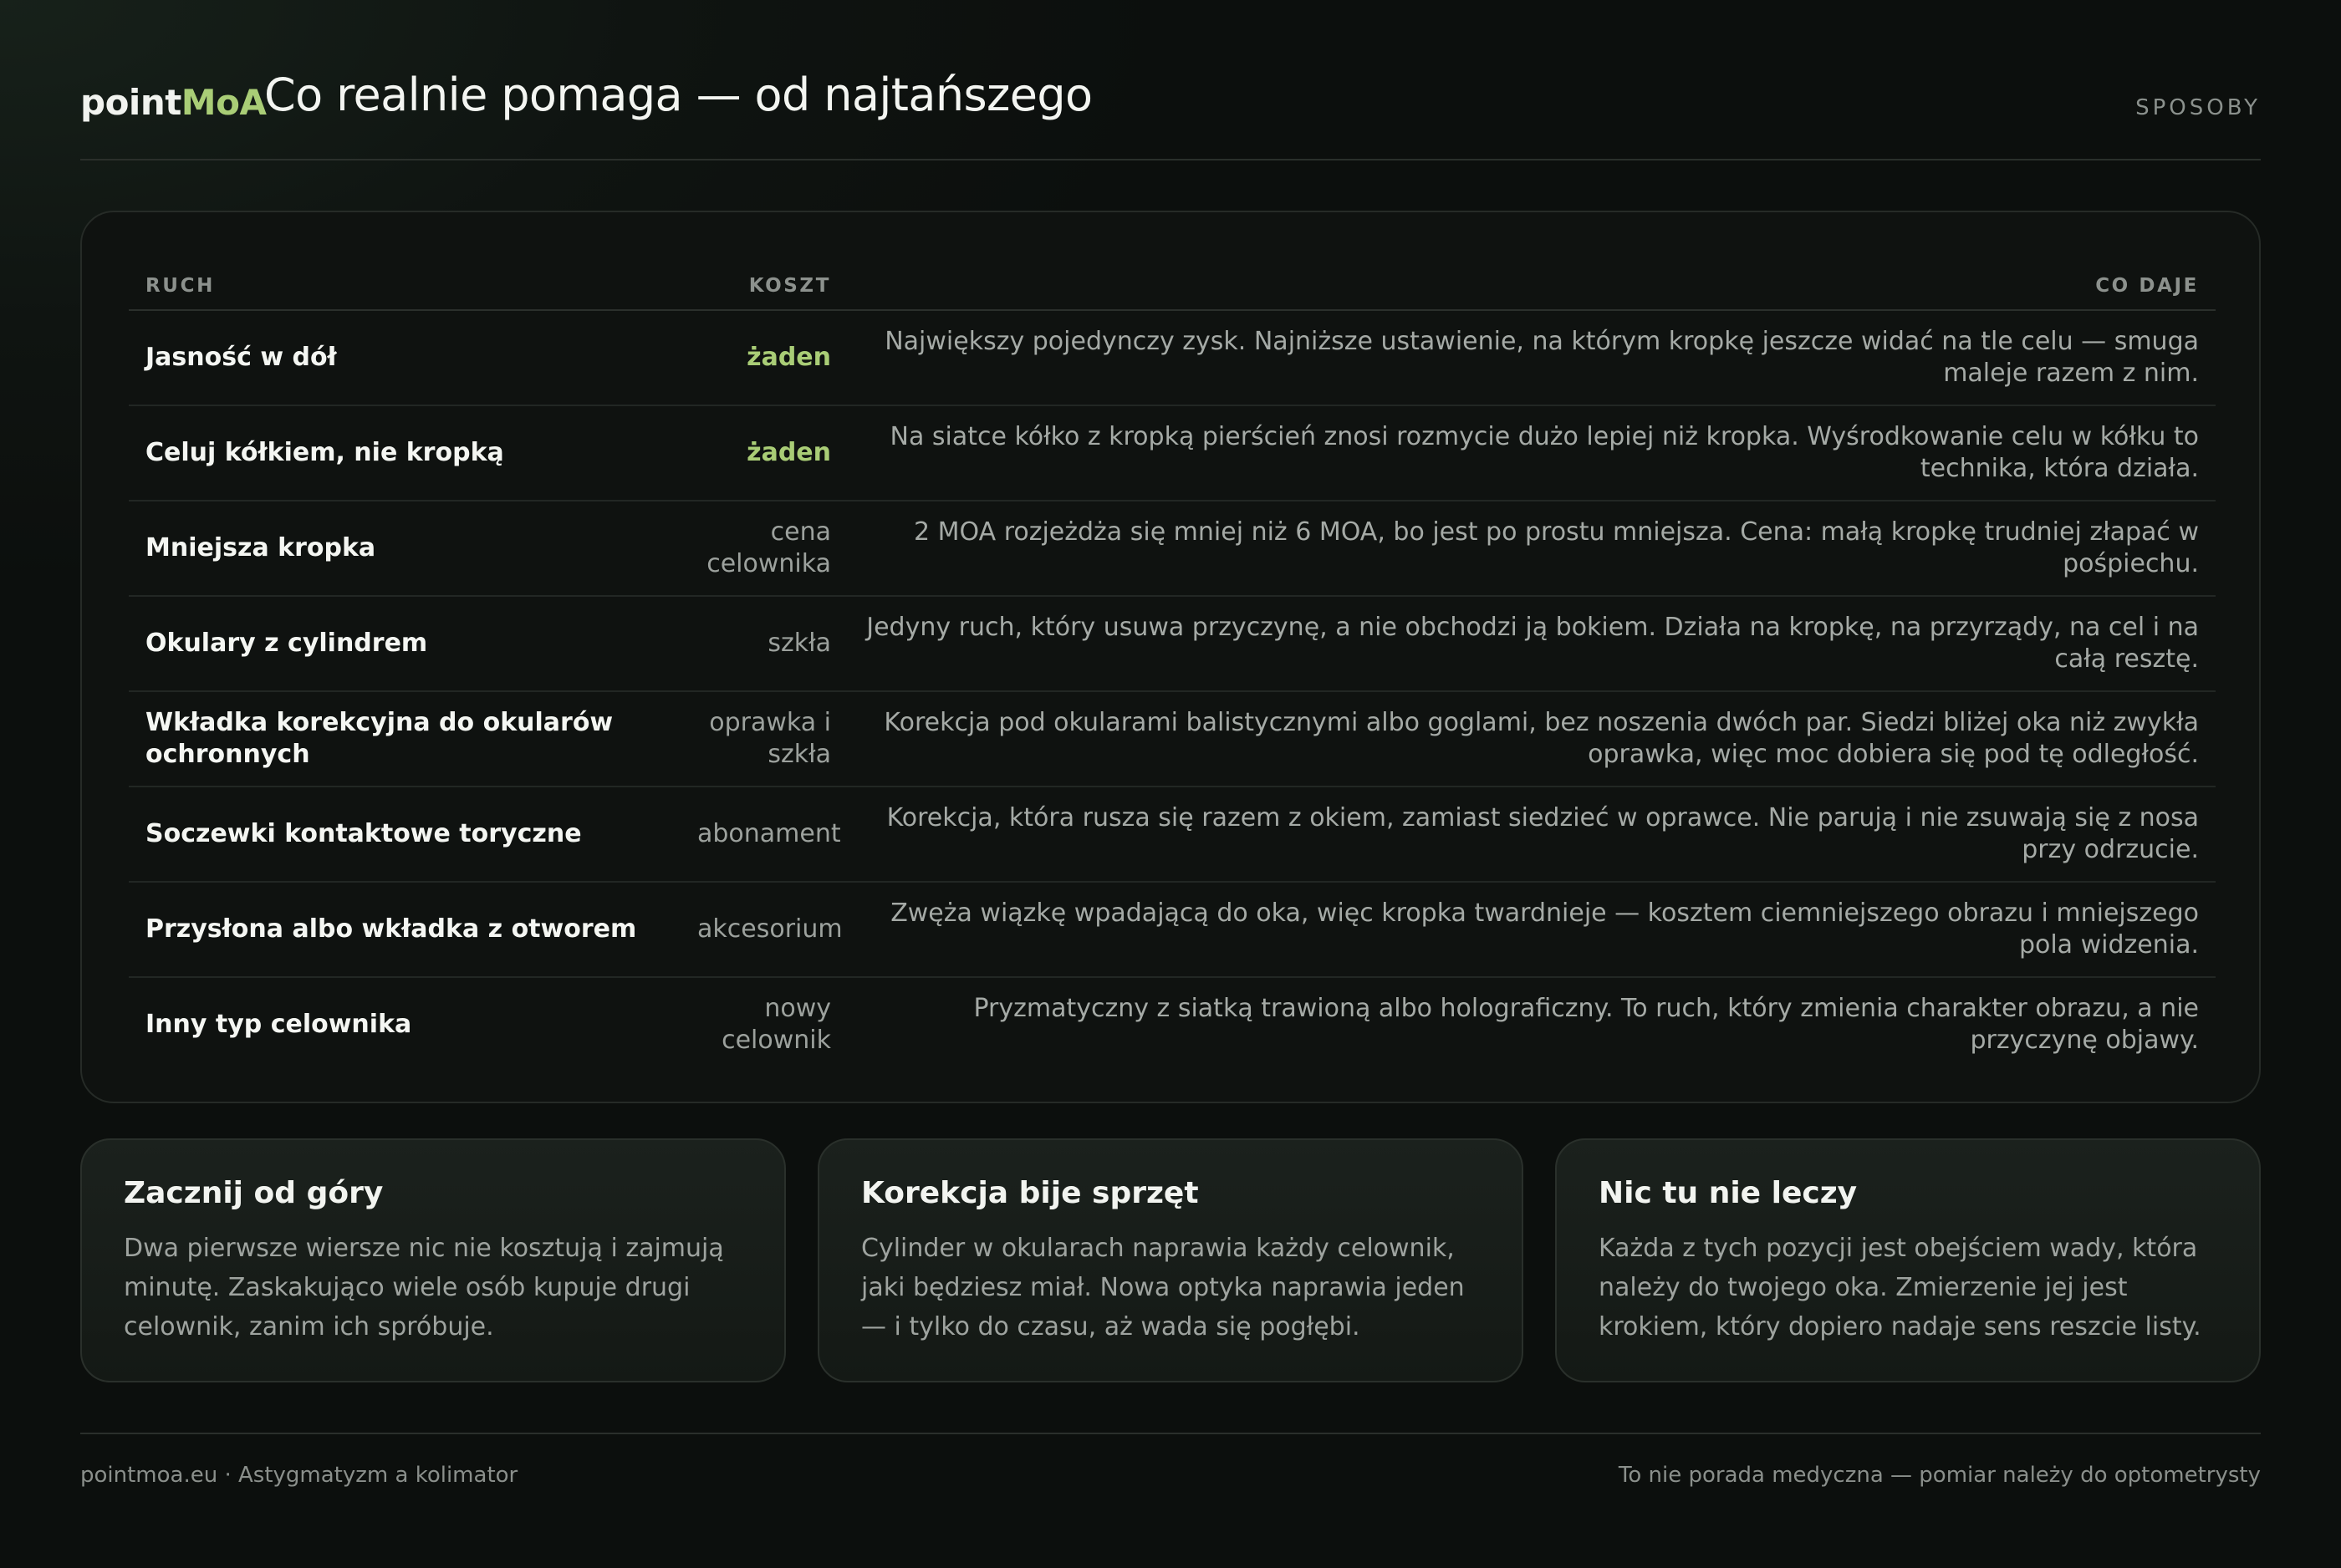 The image size is (2341, 1568). What do you see at coordinates (254, 1193) in the screenshot?
I see `card-title: Zacznij od góry` at bounding box center [254, 1193].